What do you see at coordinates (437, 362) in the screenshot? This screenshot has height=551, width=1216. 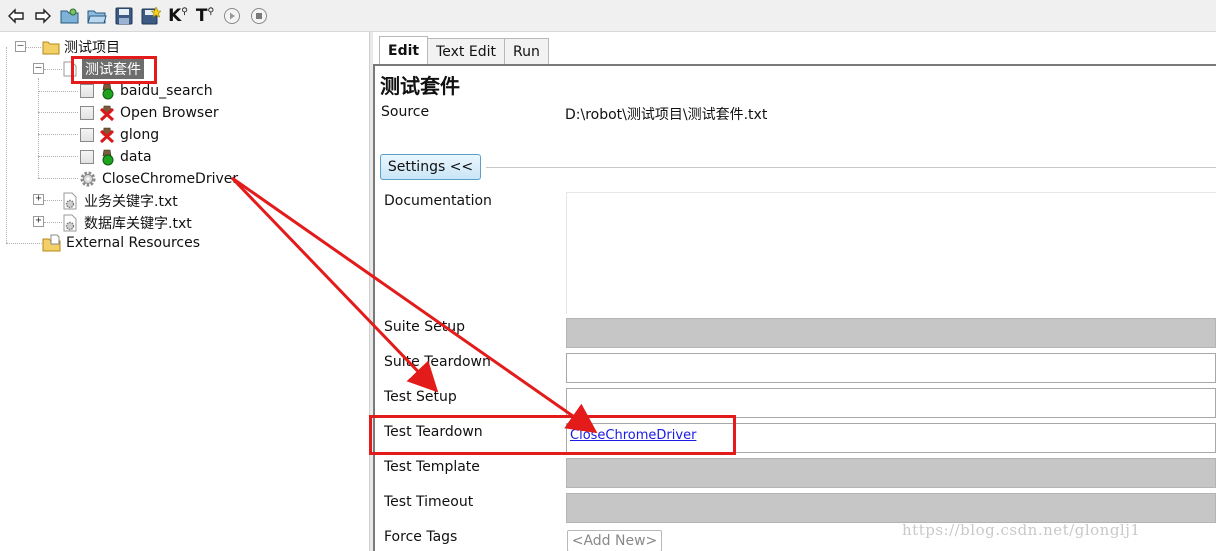 I see `suite-teardown-label: Suite Teardown` at bounding box center [437, 362].